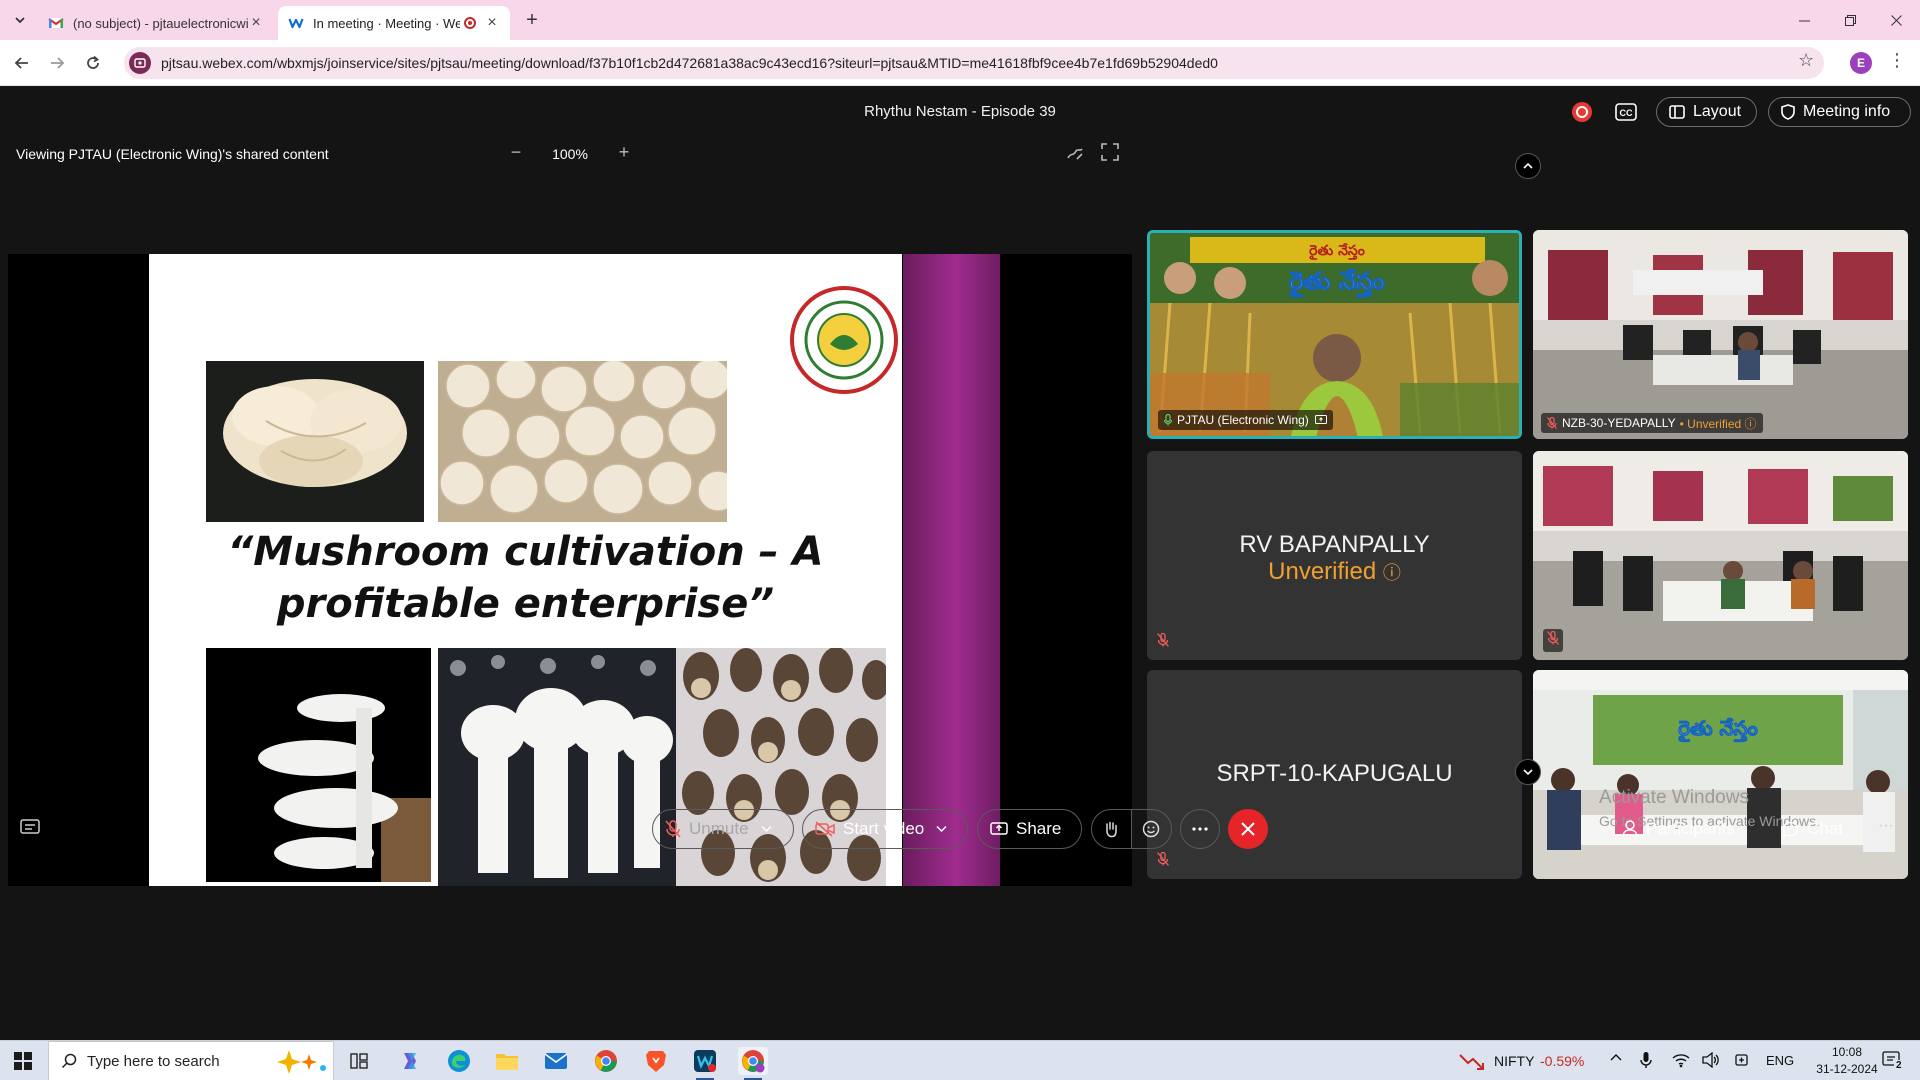 The image size is (1920, 1080). I want to click on zoom-out-button: −, so click(516, 152).